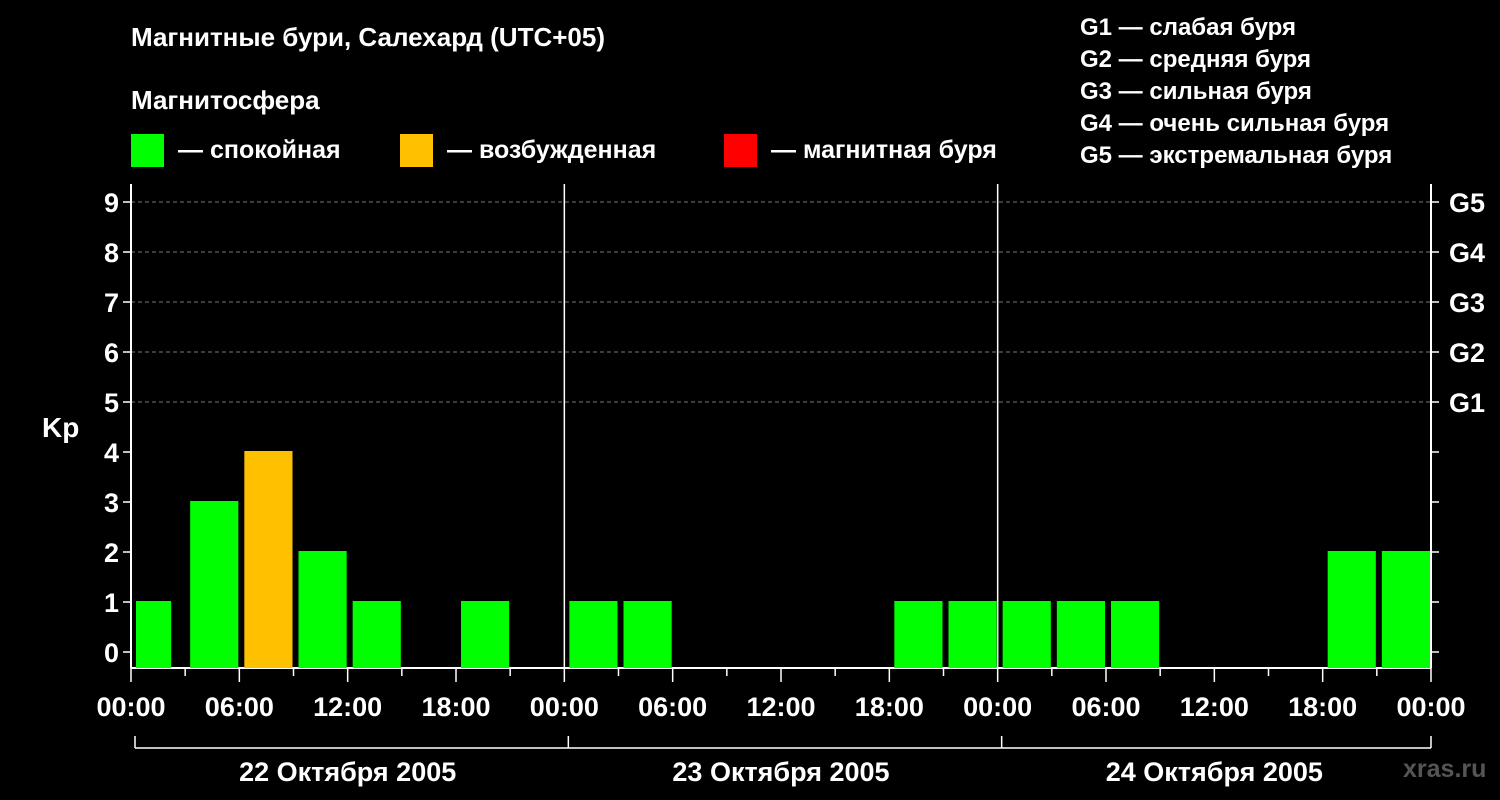 The image size is (1500, 800). I want to click on g-axis-label-g2: G2, so click(1467, 353).